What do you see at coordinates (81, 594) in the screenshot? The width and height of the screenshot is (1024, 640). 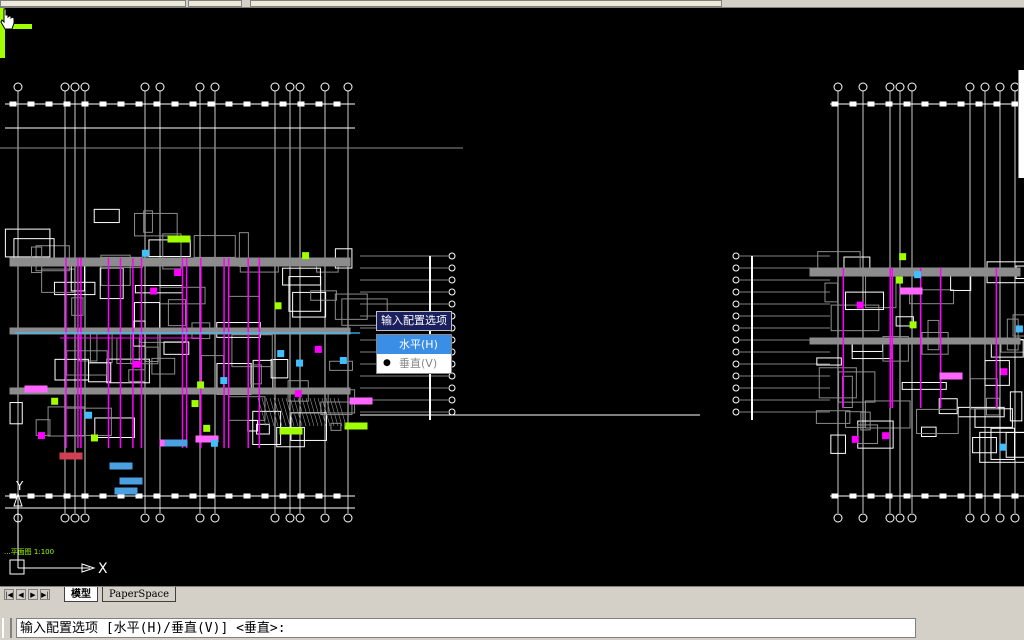 I see `tab-model: 模型` at bounding box center [81, 594].